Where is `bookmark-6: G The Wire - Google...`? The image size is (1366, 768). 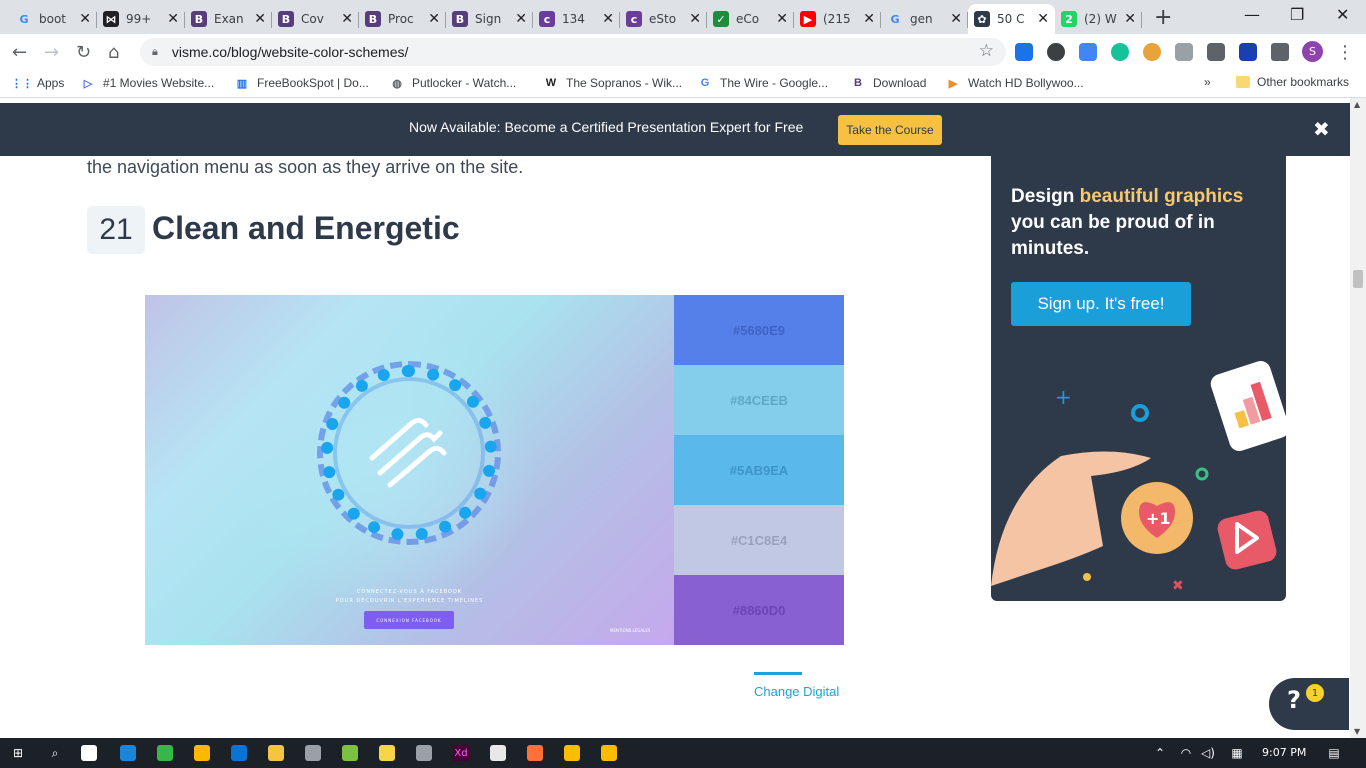 bookmark-6: G The Wire - Google... is located at coordinates (762, 83).